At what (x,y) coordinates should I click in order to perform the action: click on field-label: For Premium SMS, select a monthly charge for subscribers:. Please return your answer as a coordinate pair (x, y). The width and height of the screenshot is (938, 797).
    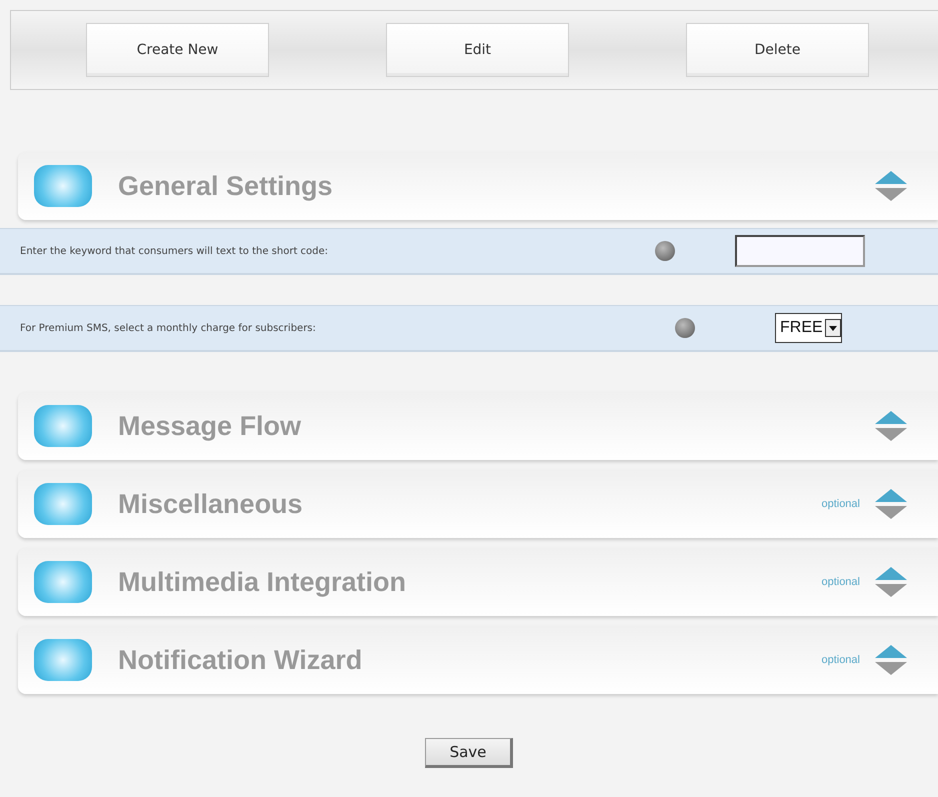
    Looking at the image, I should click on (168, 328).